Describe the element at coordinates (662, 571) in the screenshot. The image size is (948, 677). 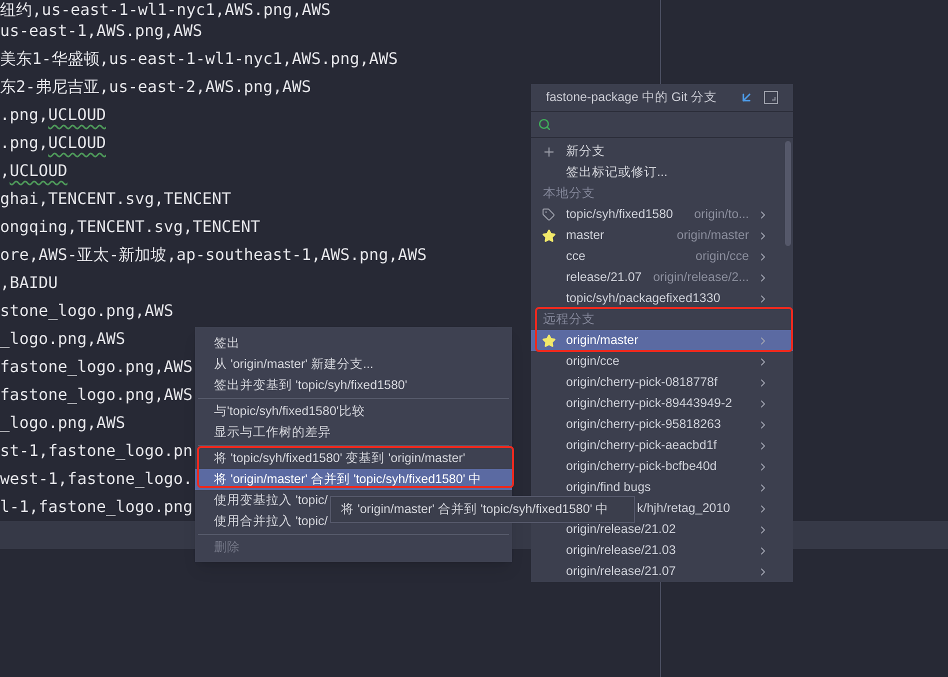
I see `branch-item: origin/release/21.07` at that location.